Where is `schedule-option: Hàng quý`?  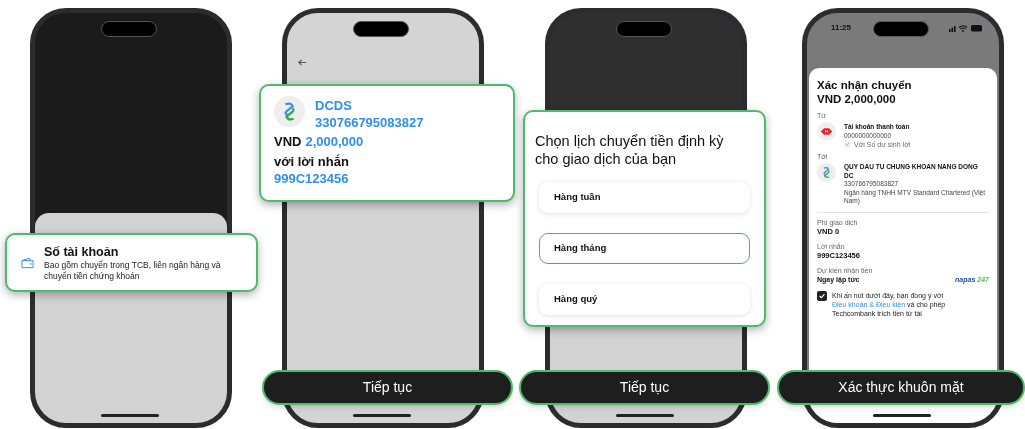
schedule-option: Hàng quý is located at coordinates (644, 299).